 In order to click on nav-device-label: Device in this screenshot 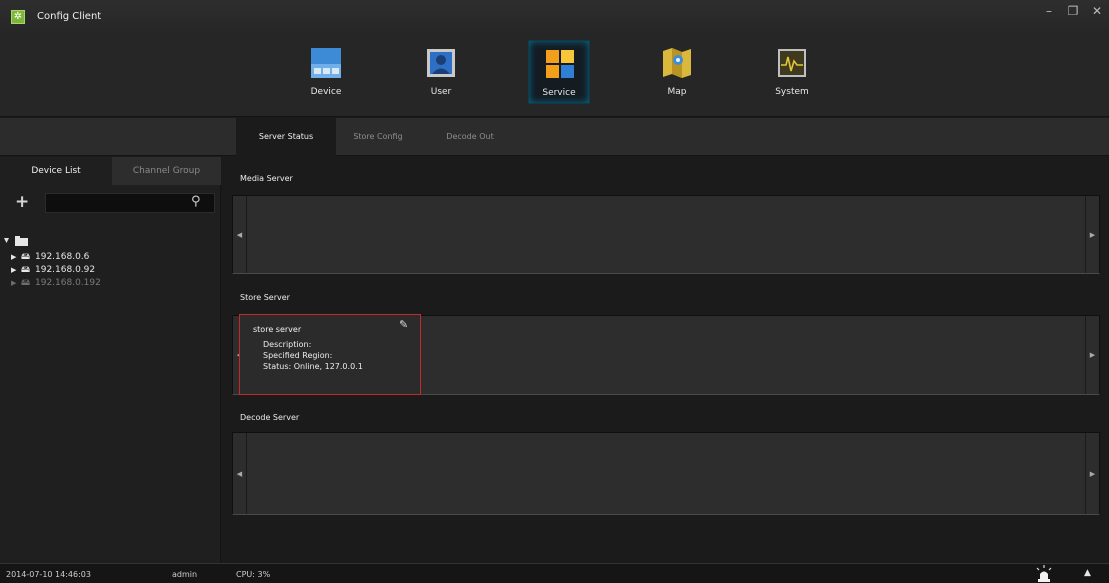, I will do `click(326, 92)`.